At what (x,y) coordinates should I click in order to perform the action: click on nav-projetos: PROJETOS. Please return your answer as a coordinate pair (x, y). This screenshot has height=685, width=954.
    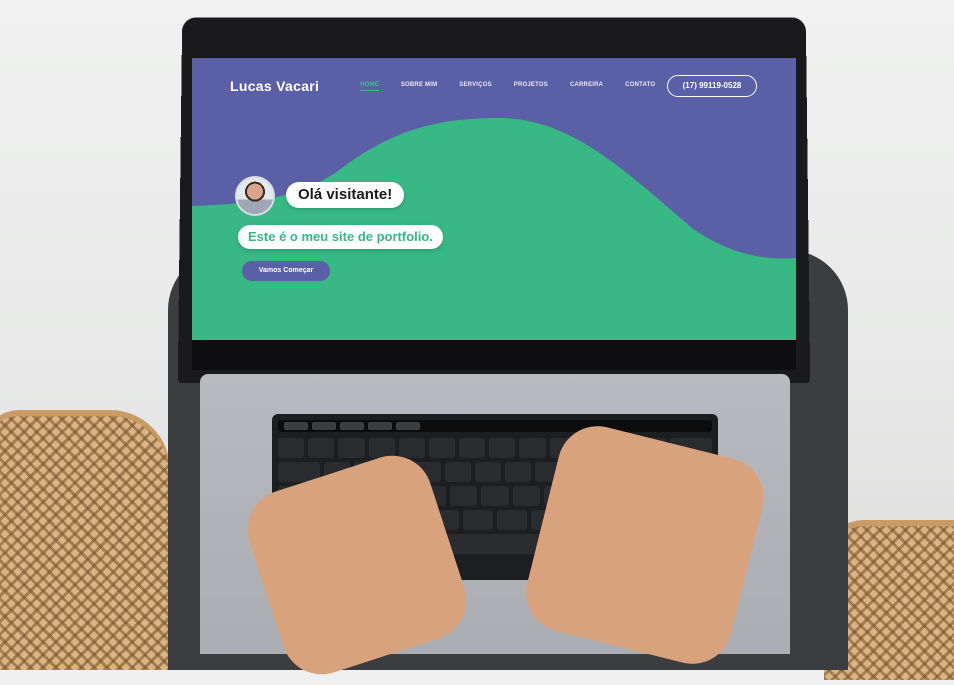
    Looking at the image, I should click on (531, 85).